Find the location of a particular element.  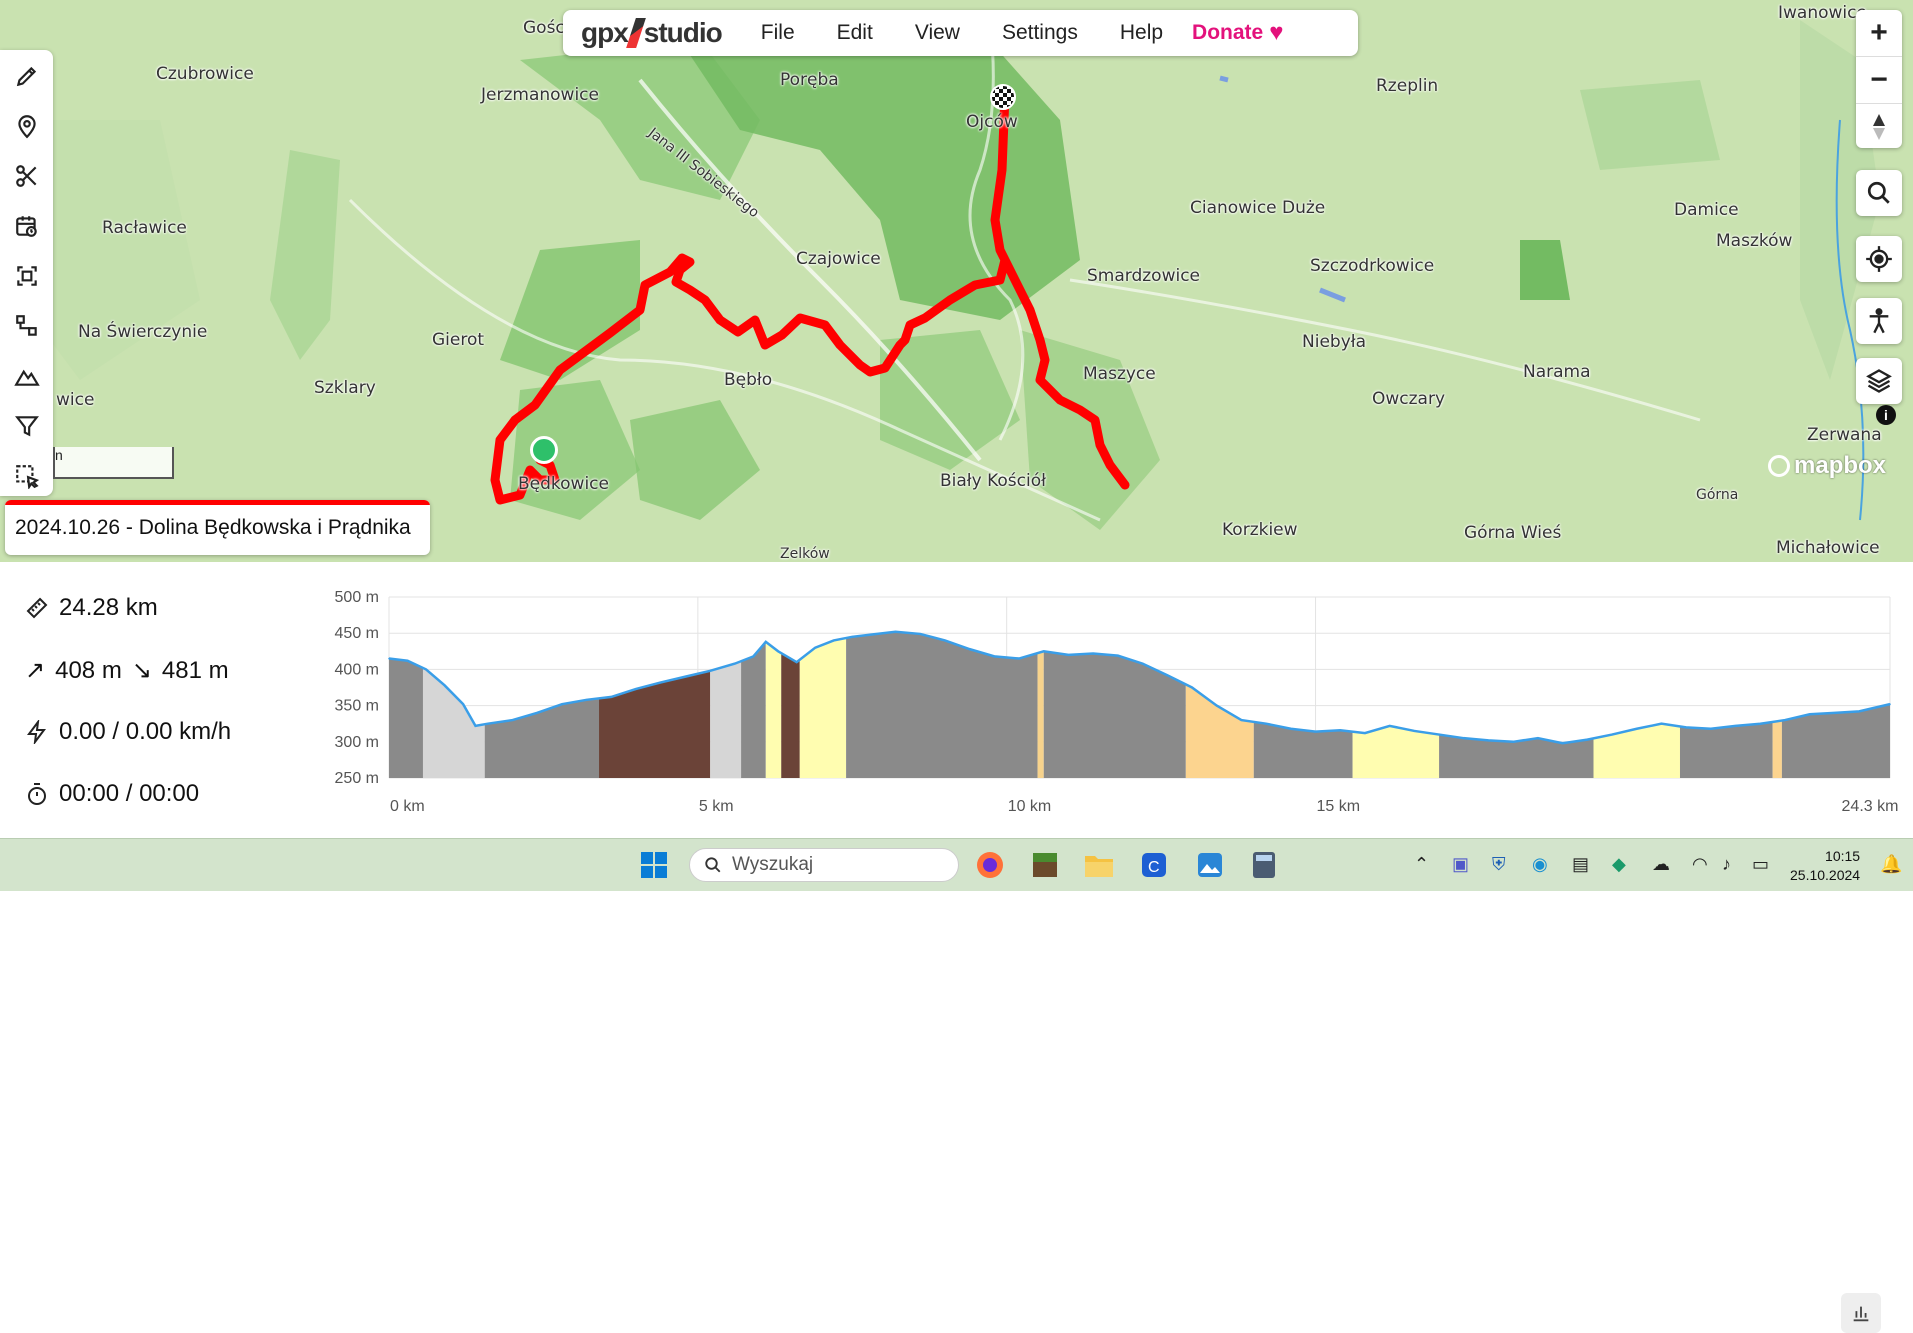

compass-button is located at coordinates (1879, 127).